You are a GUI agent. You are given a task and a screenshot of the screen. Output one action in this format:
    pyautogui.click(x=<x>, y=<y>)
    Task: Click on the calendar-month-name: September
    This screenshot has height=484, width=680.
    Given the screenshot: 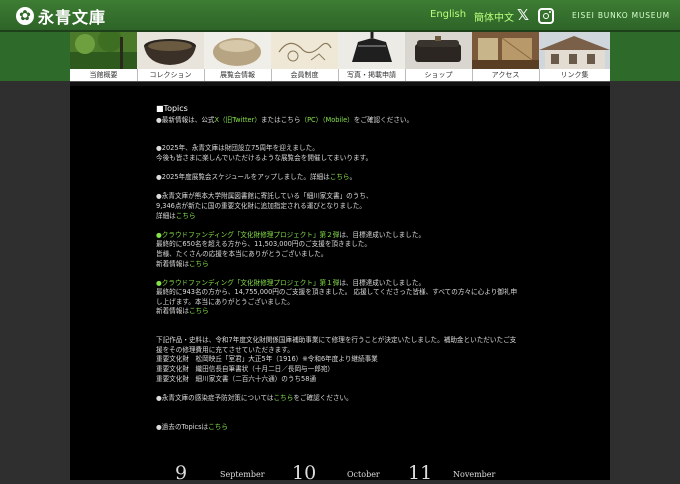 What is the action you would take?
    pyautogui.click(x=242, y=474)
    